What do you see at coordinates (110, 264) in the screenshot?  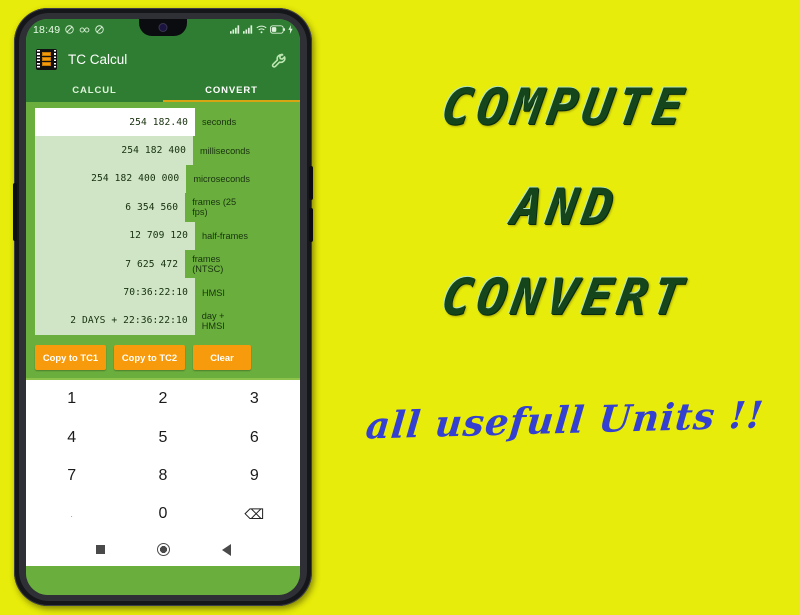 I see `result-value: 7 625 472` at bounding box center [110, 264].